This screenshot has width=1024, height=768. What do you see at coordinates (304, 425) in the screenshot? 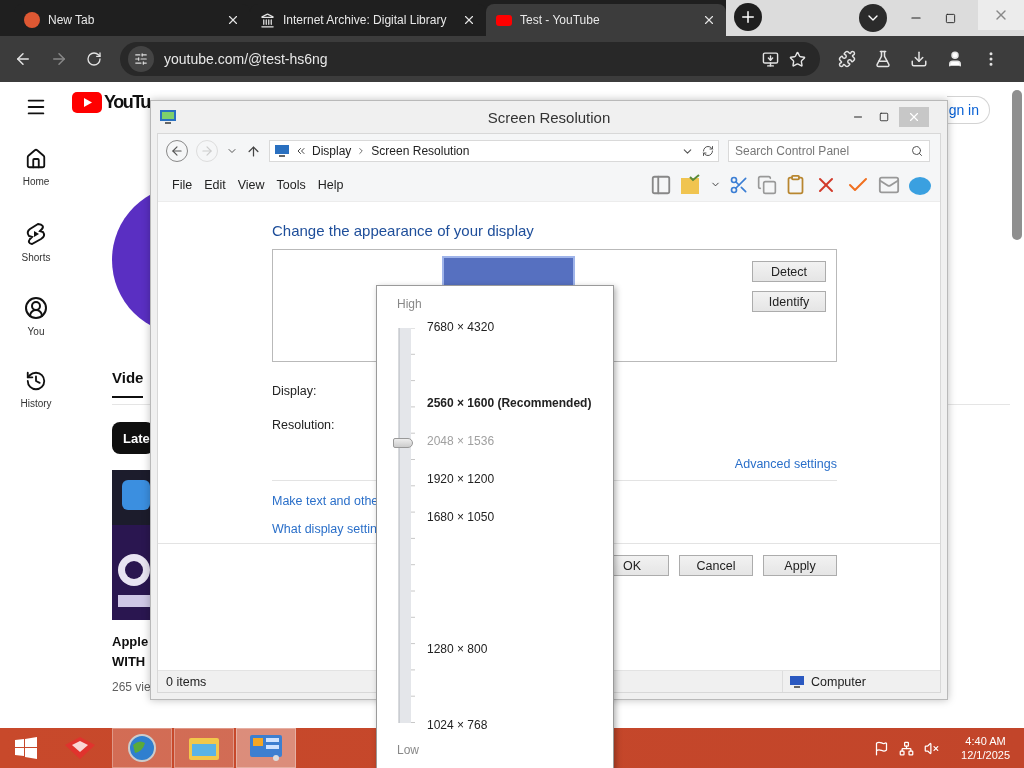
I see `field-label: Resolution:` at bounding box center [304, 425].